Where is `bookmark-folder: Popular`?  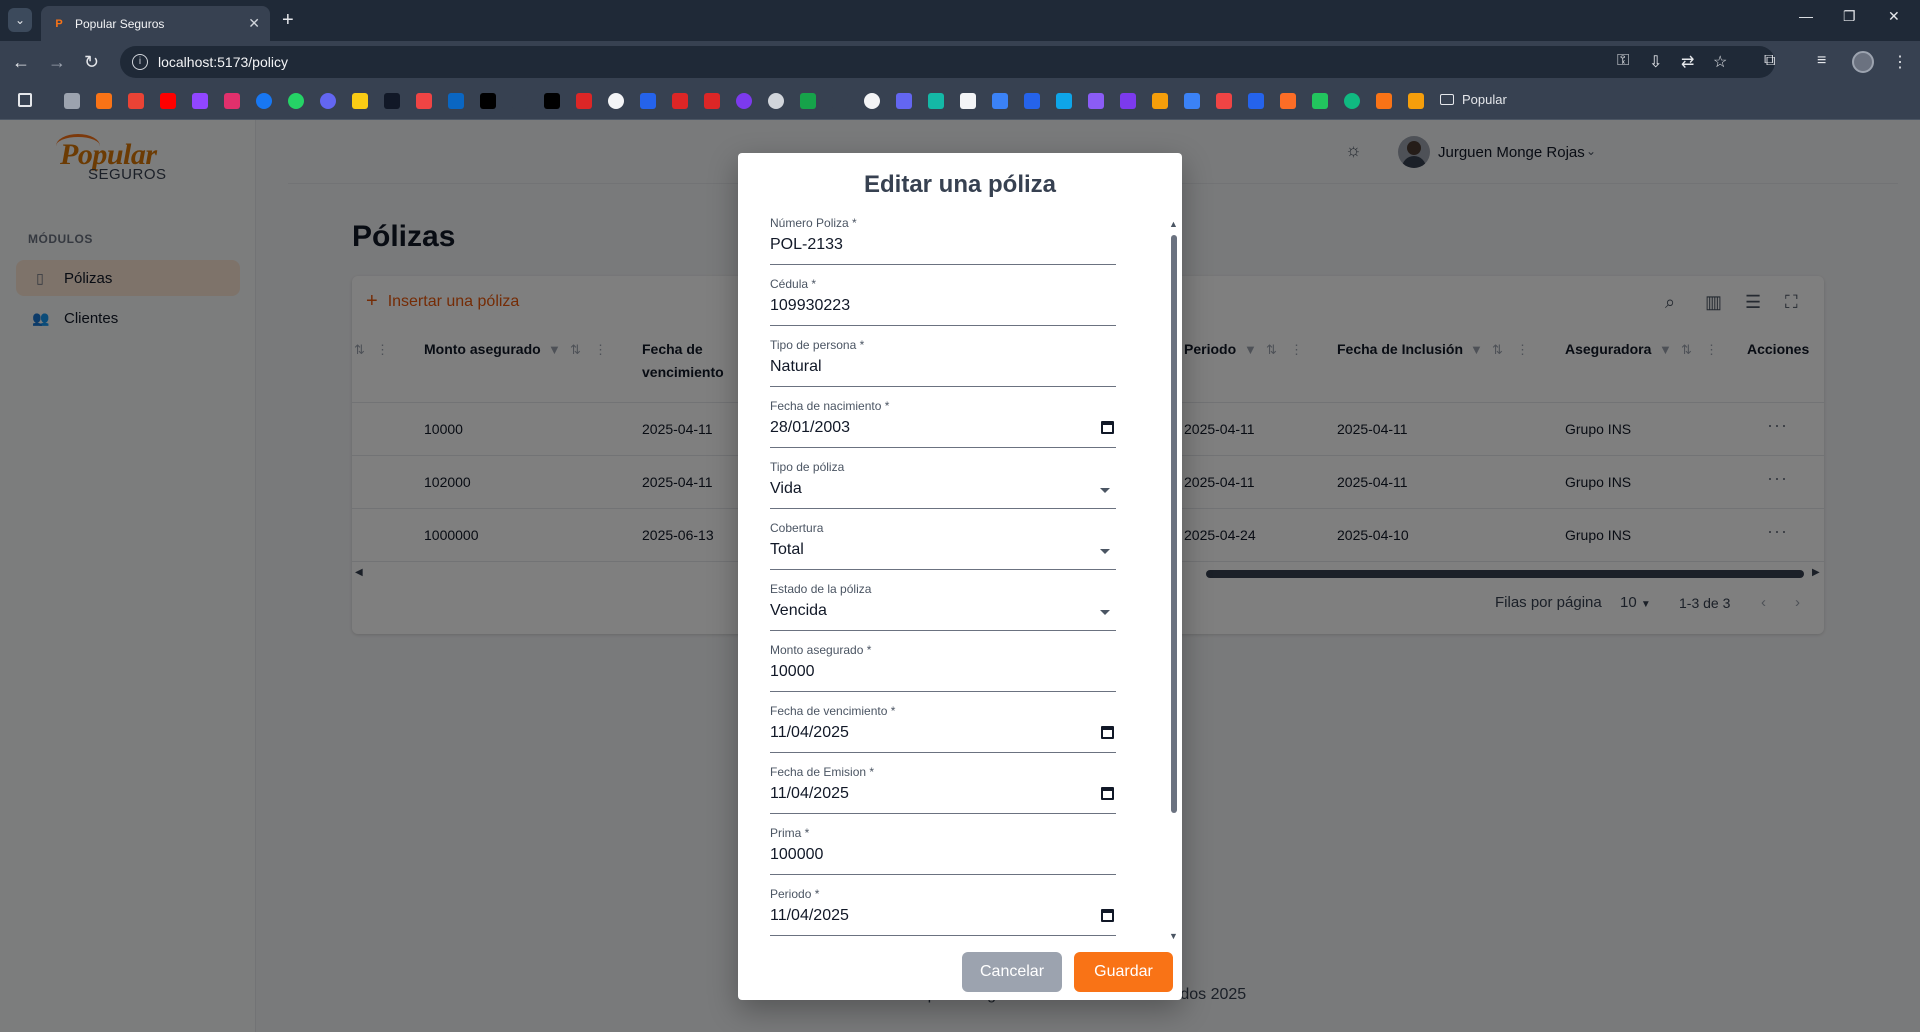
bookmark-folder: Popular is located at coordinates (1473, 99).